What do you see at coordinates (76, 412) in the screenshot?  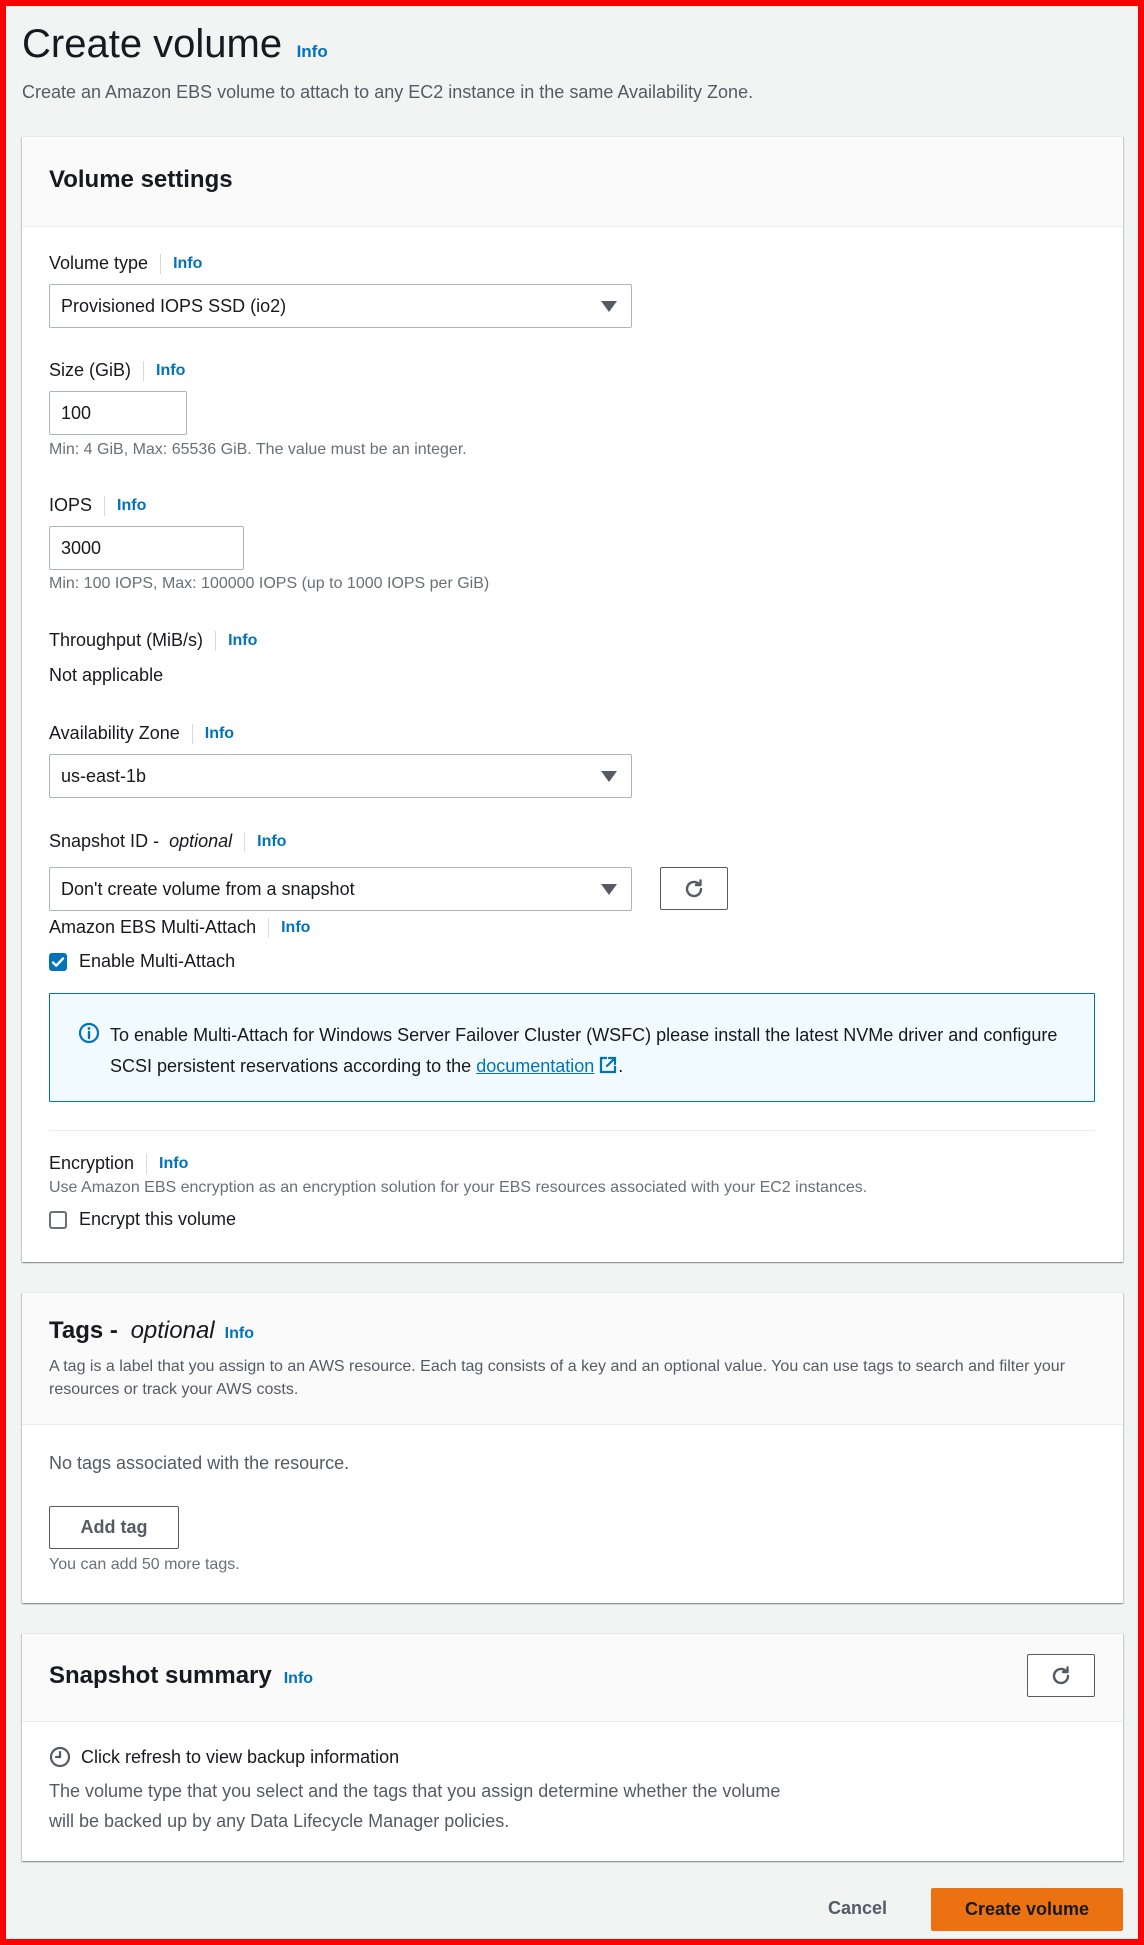 I see `size-value: 100` at bounding box center [76, 412].